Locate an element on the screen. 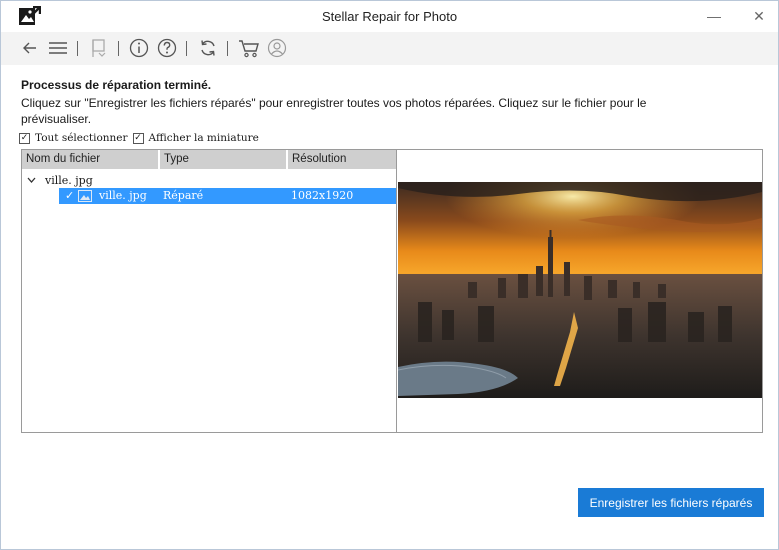  row-file-type: Réparé is located at coordinates (183, 195).